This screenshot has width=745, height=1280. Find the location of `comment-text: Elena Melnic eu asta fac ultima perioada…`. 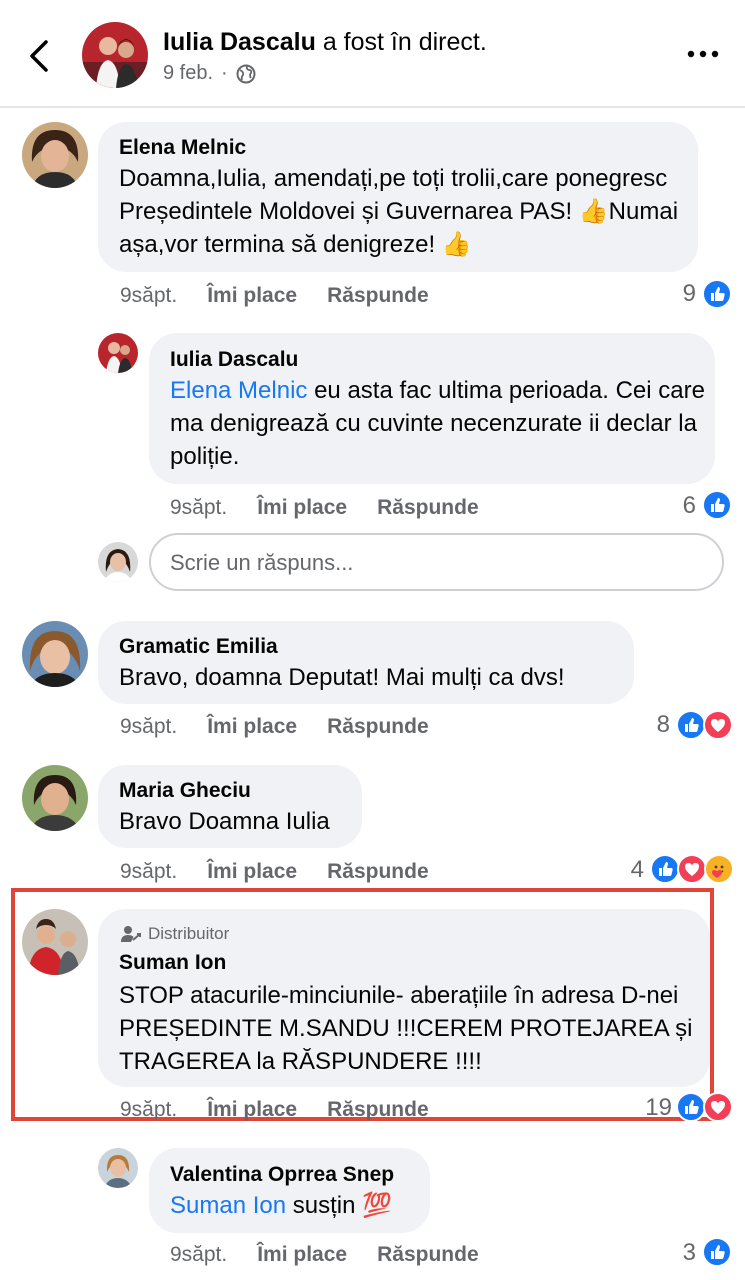

comment-text: Elena Melnic eu asta fac ultima perioada… is located at coordinates (440, 423).